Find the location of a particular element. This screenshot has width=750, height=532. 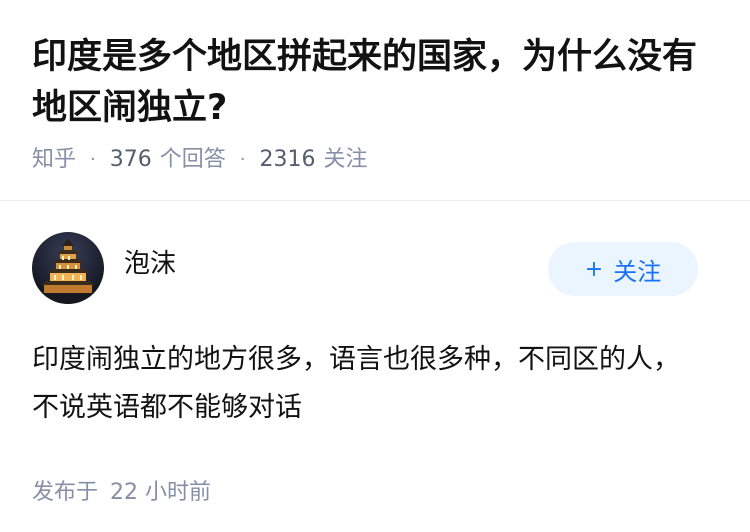

followers-count: 2316 is located at coordinates (287, 159).